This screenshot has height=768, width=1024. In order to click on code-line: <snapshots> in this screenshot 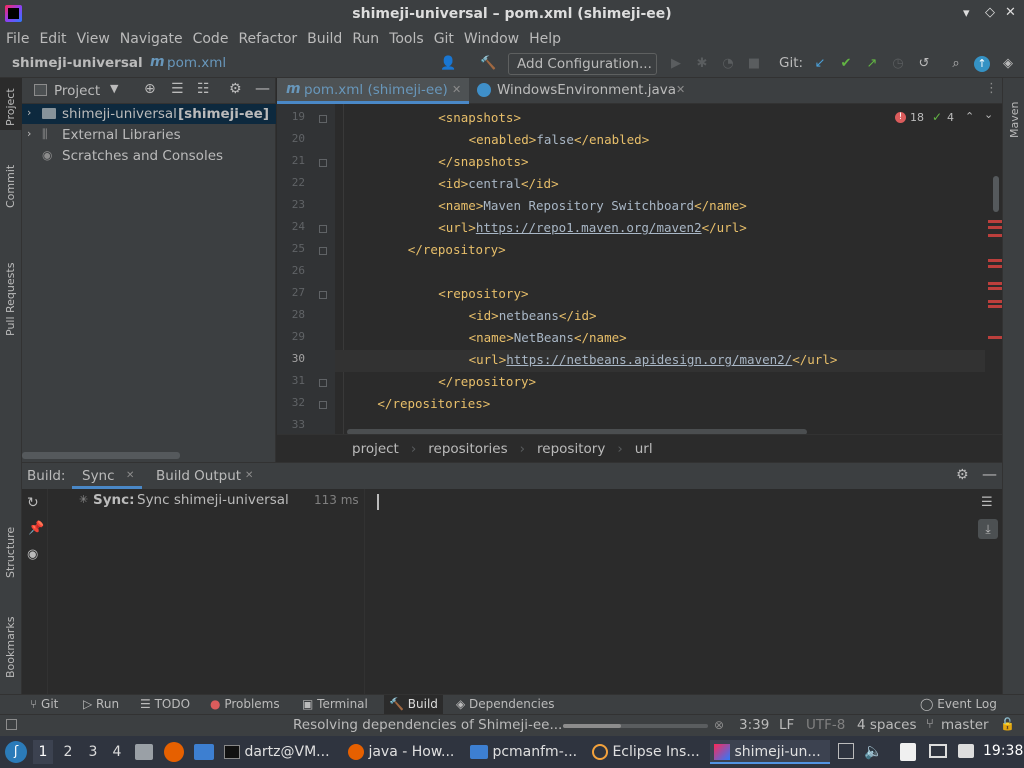, I will do `click(479, 117)`.